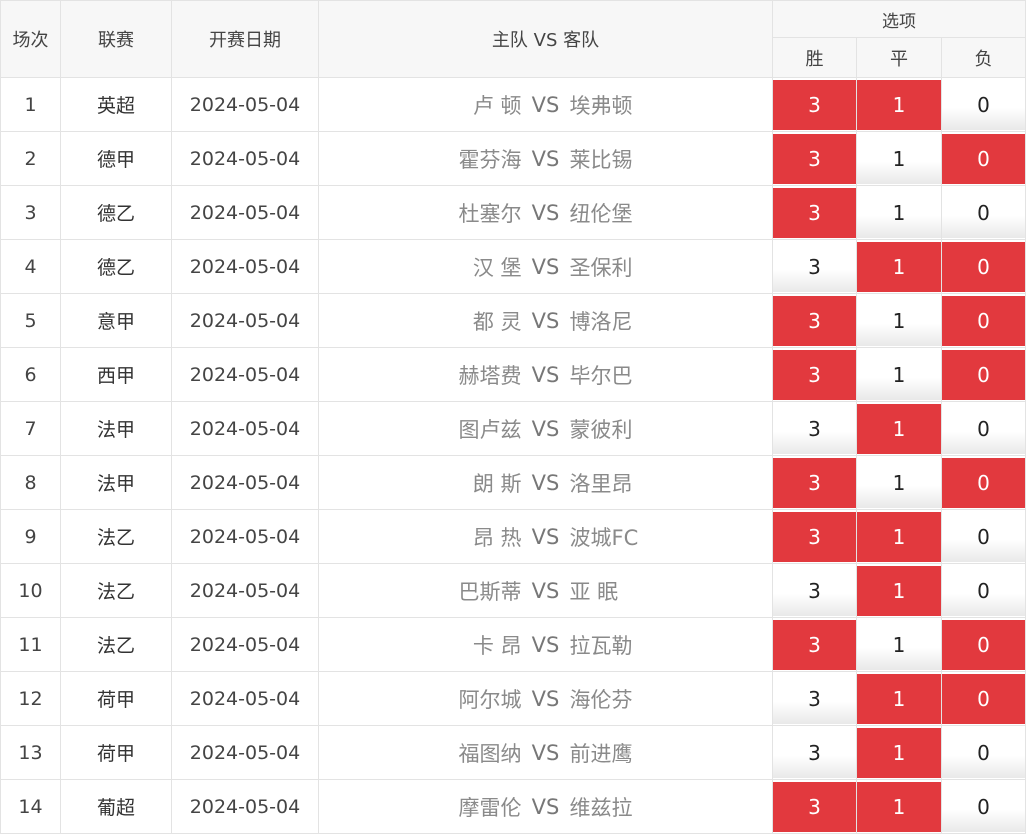 Image resolution: width=1027 pixels, height=837 pixels. I want to click on teams-cell: 赫塔费 VS 毕尔巴, so click(545, 374).